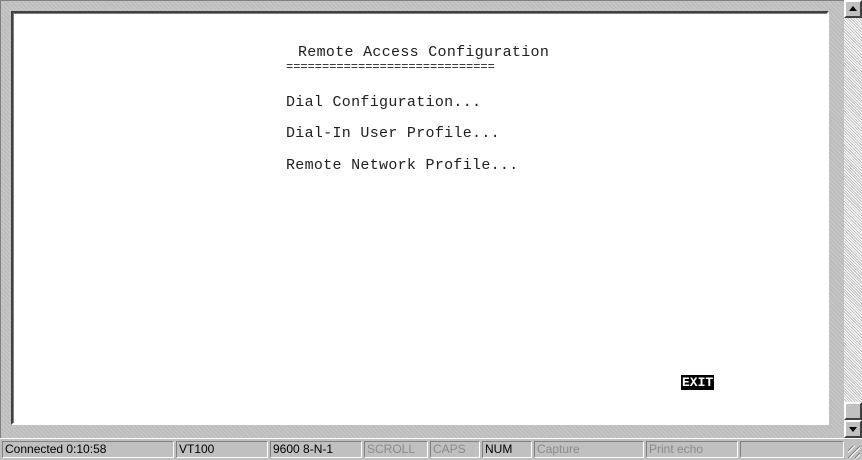  What do you see at coordinates (88, 449) in the screenshot?
I see `status-connected: Connected 0:10:58` at bounding box center [88, 449].